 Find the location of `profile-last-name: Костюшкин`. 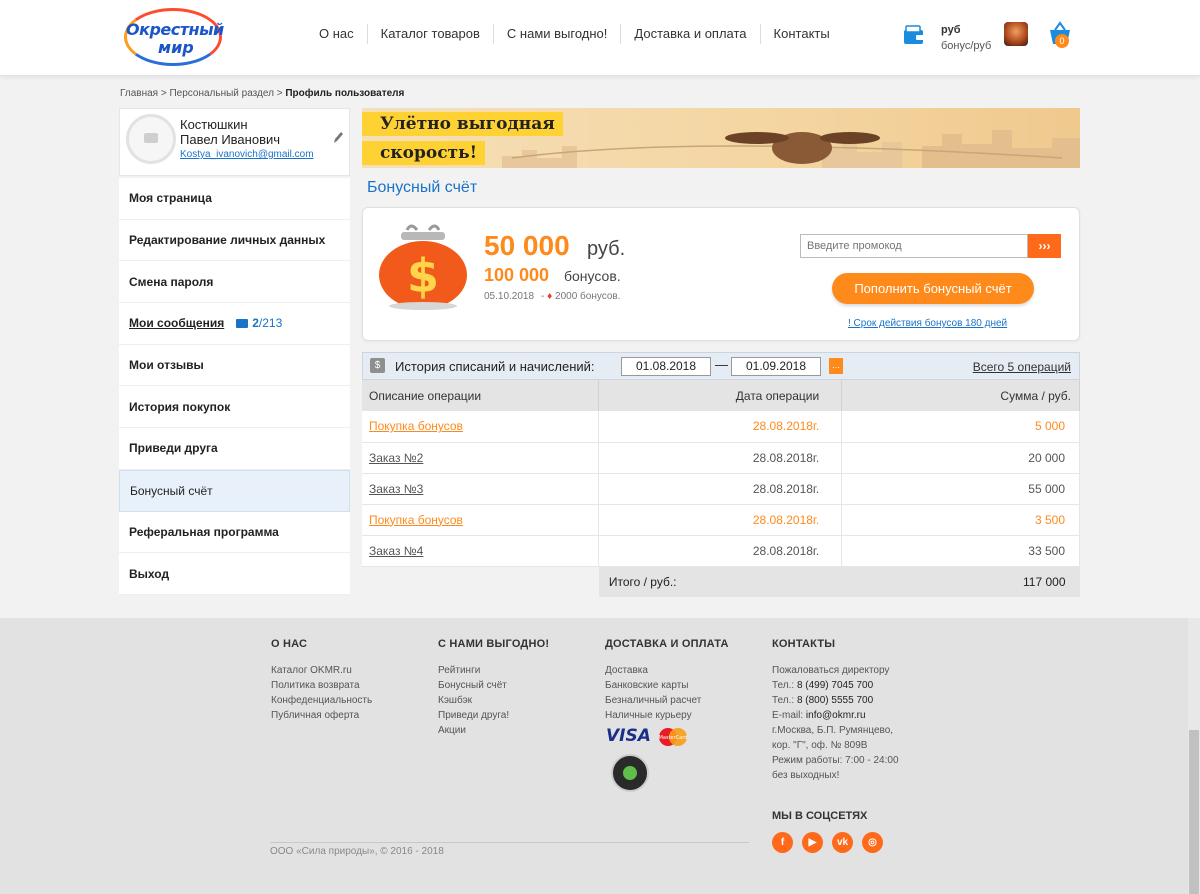

profile-last-name: Костюшкин is located at coordinates (214, 124).